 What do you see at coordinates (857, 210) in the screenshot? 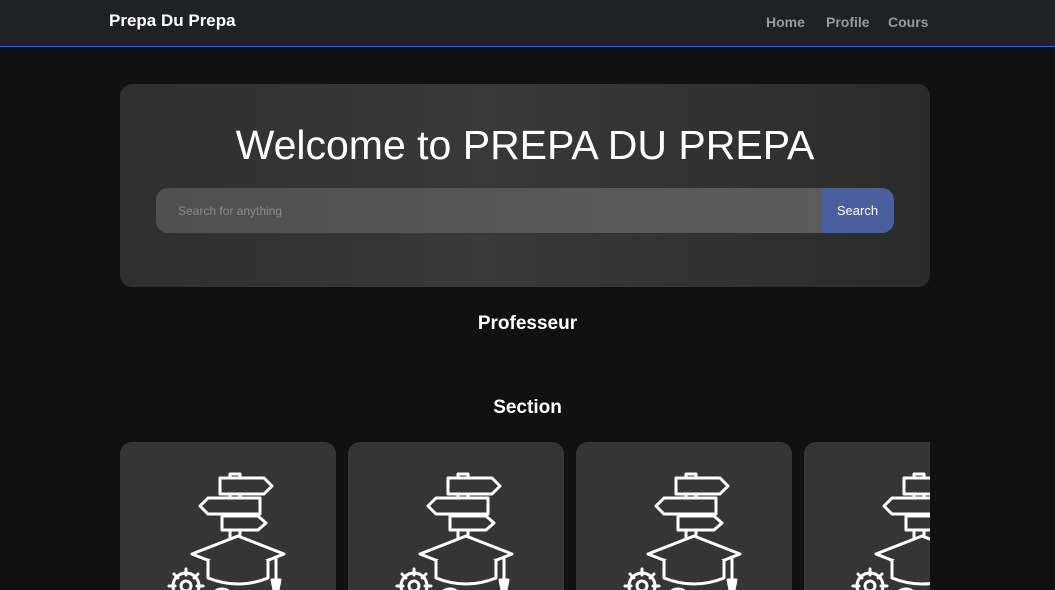
I see `search-button: Search` at bounding box center [857, 210].